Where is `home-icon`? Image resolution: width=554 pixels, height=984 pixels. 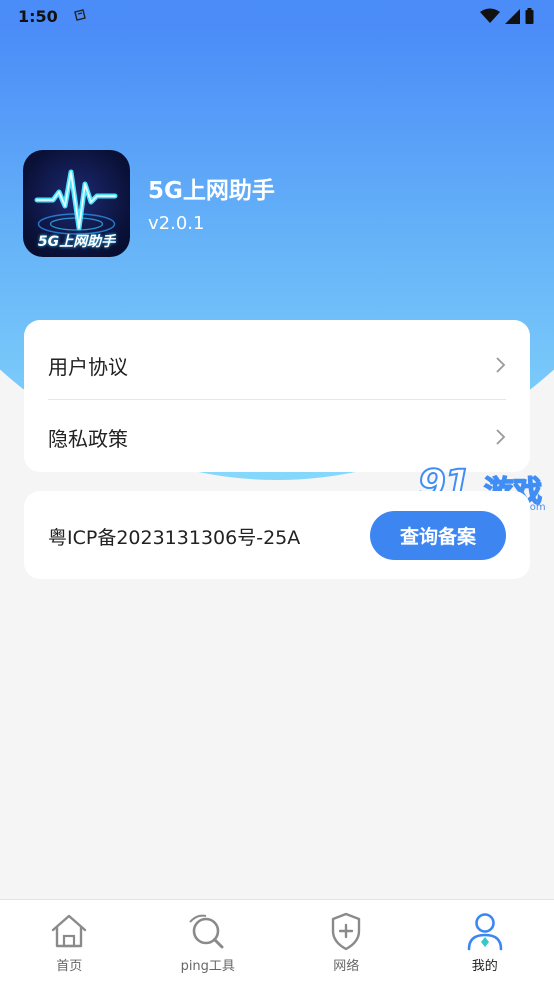 home-icon is located at coordinates (69, 931).